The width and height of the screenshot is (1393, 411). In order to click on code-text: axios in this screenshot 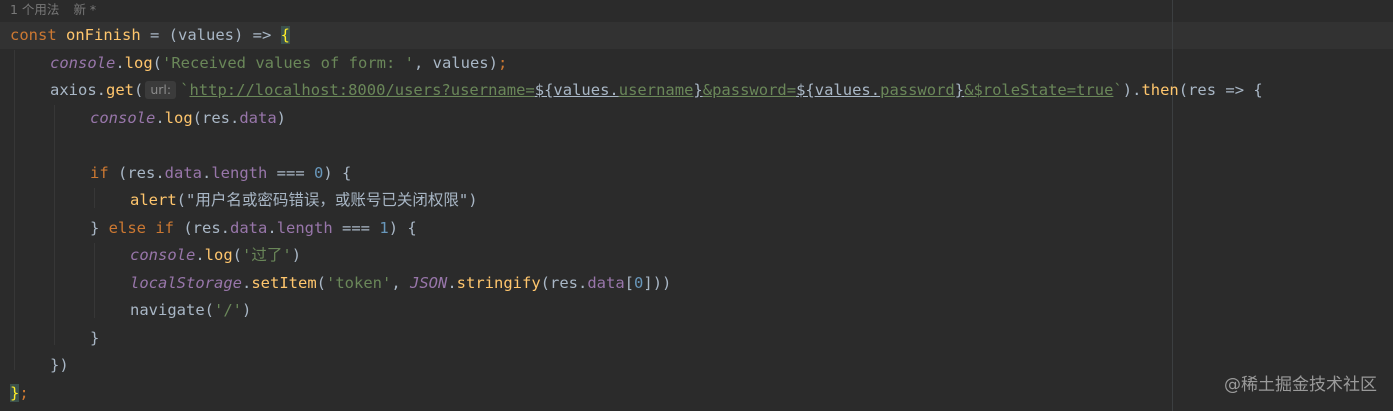, I will do `click(73, 90)`.